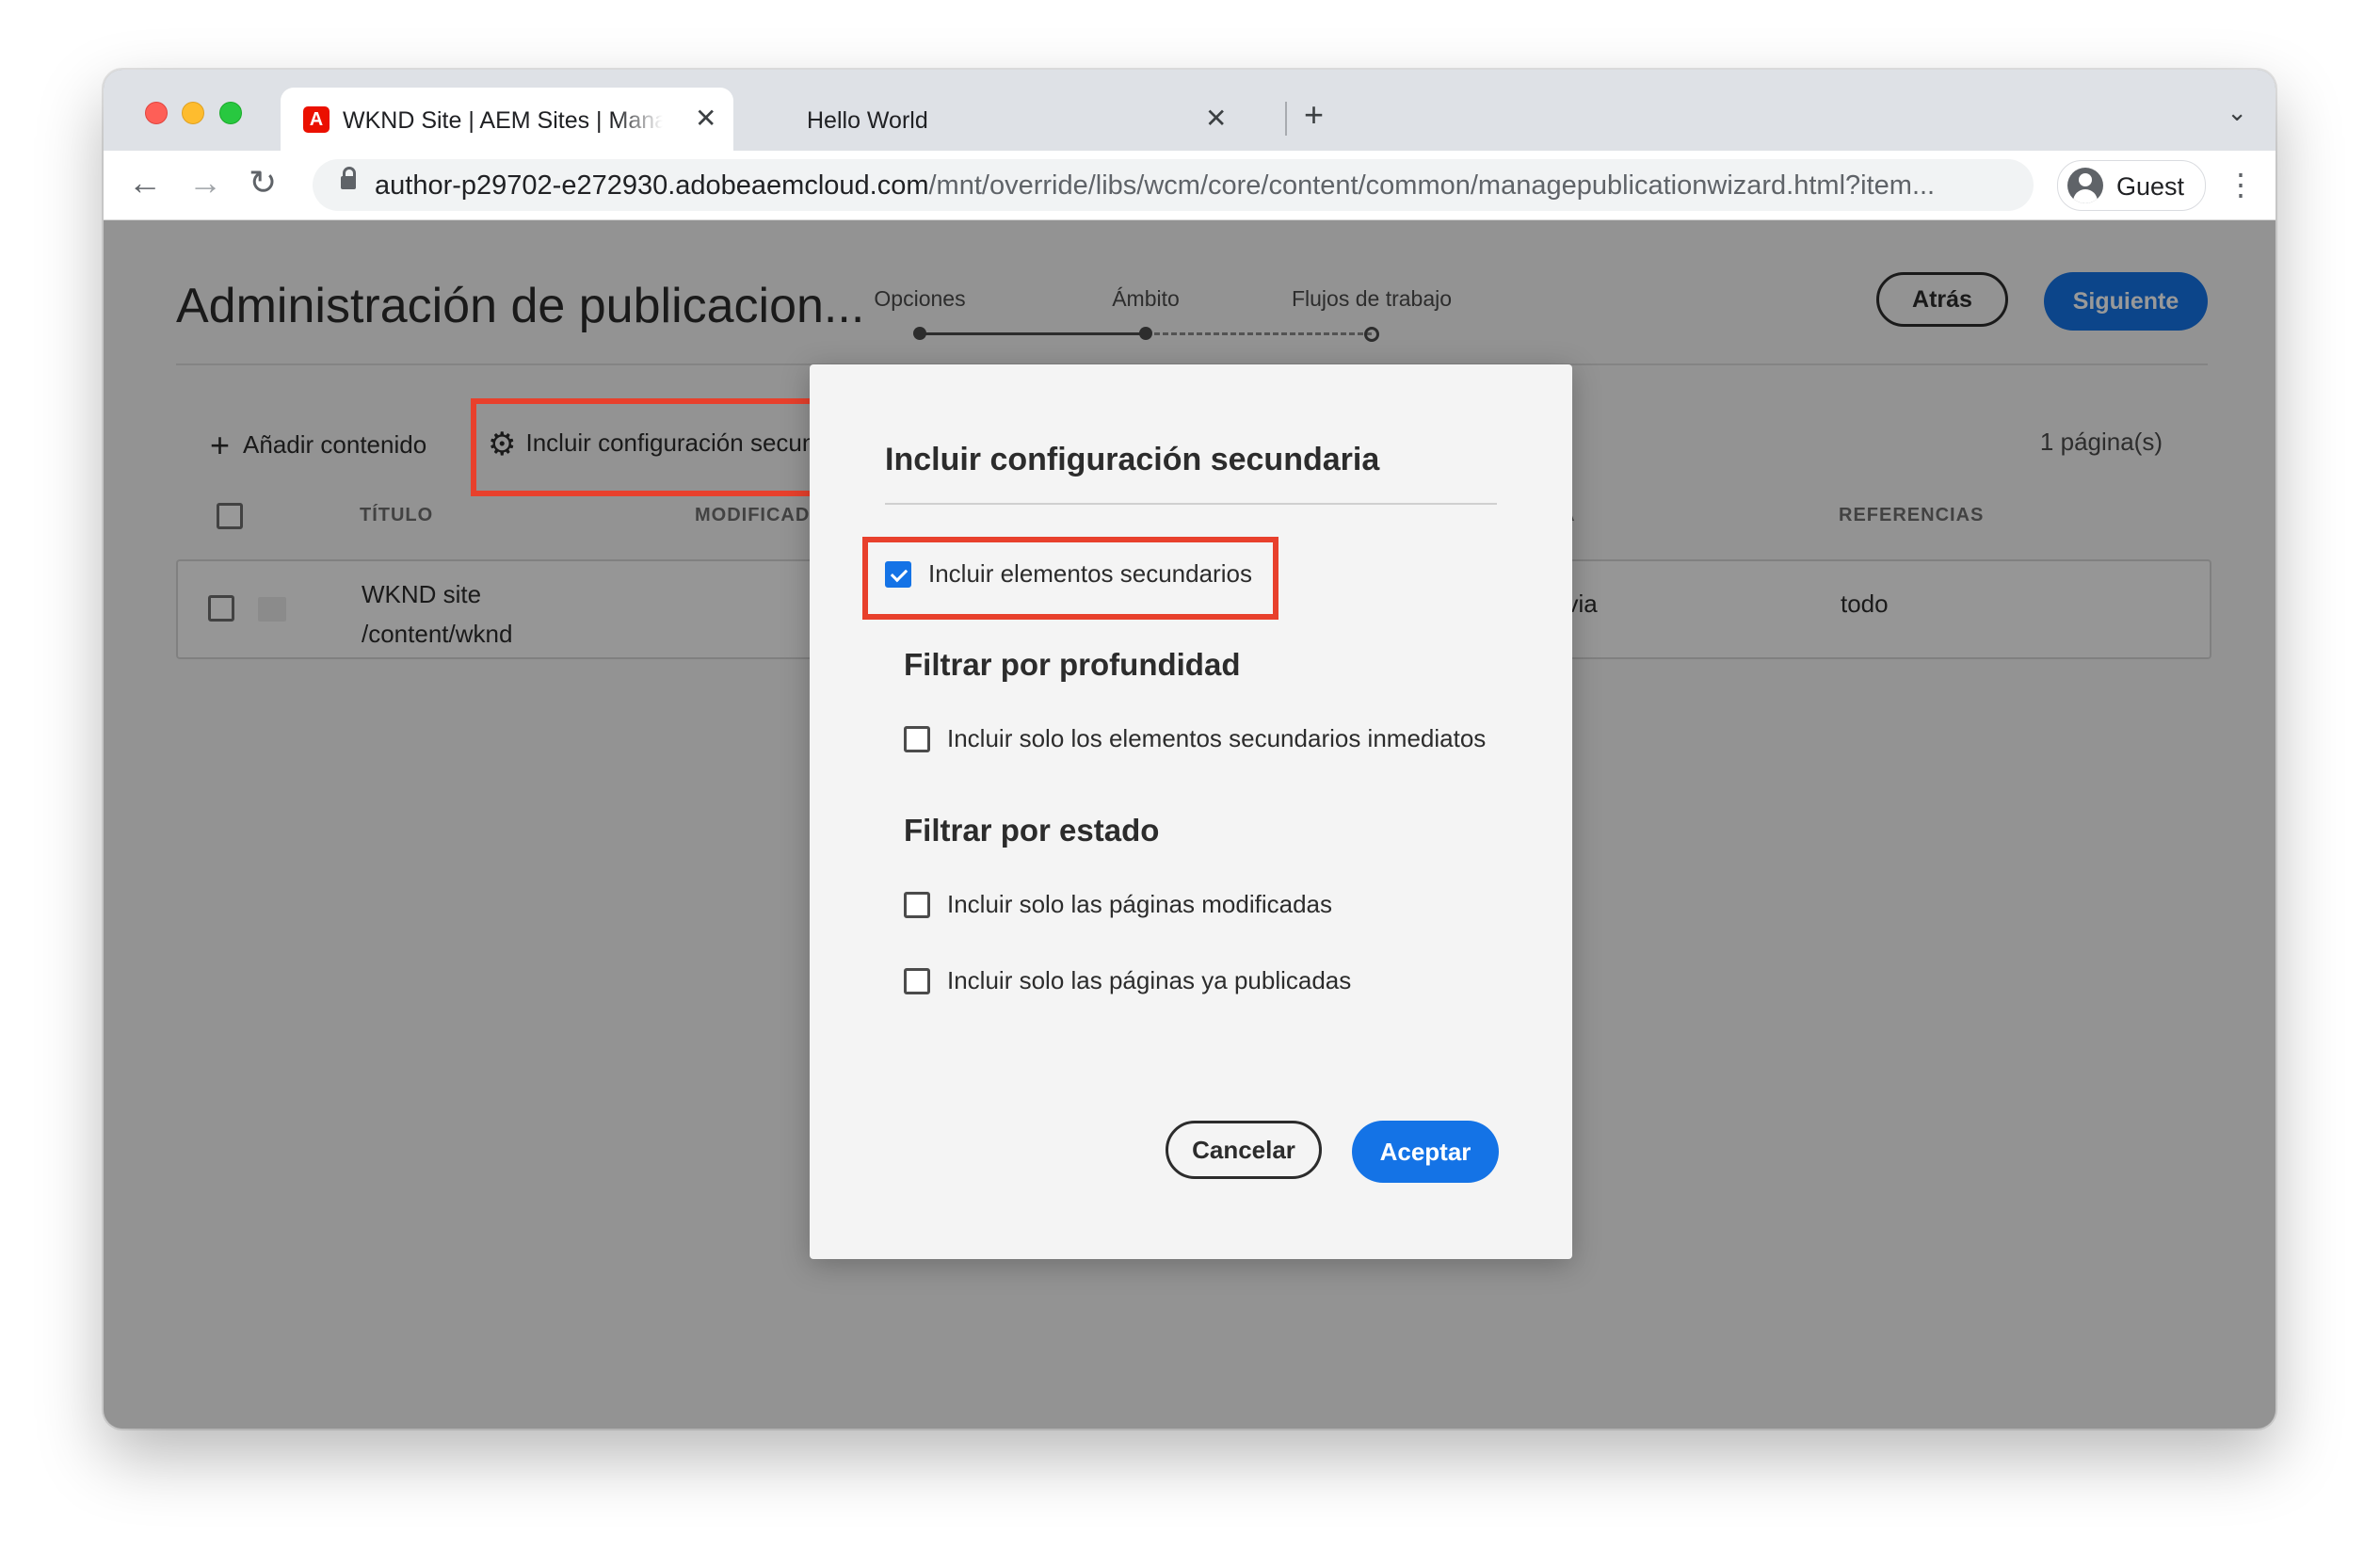  Describe the element at coordinates (156, 113) in the screenshot. I see `close-window-button` at that location.